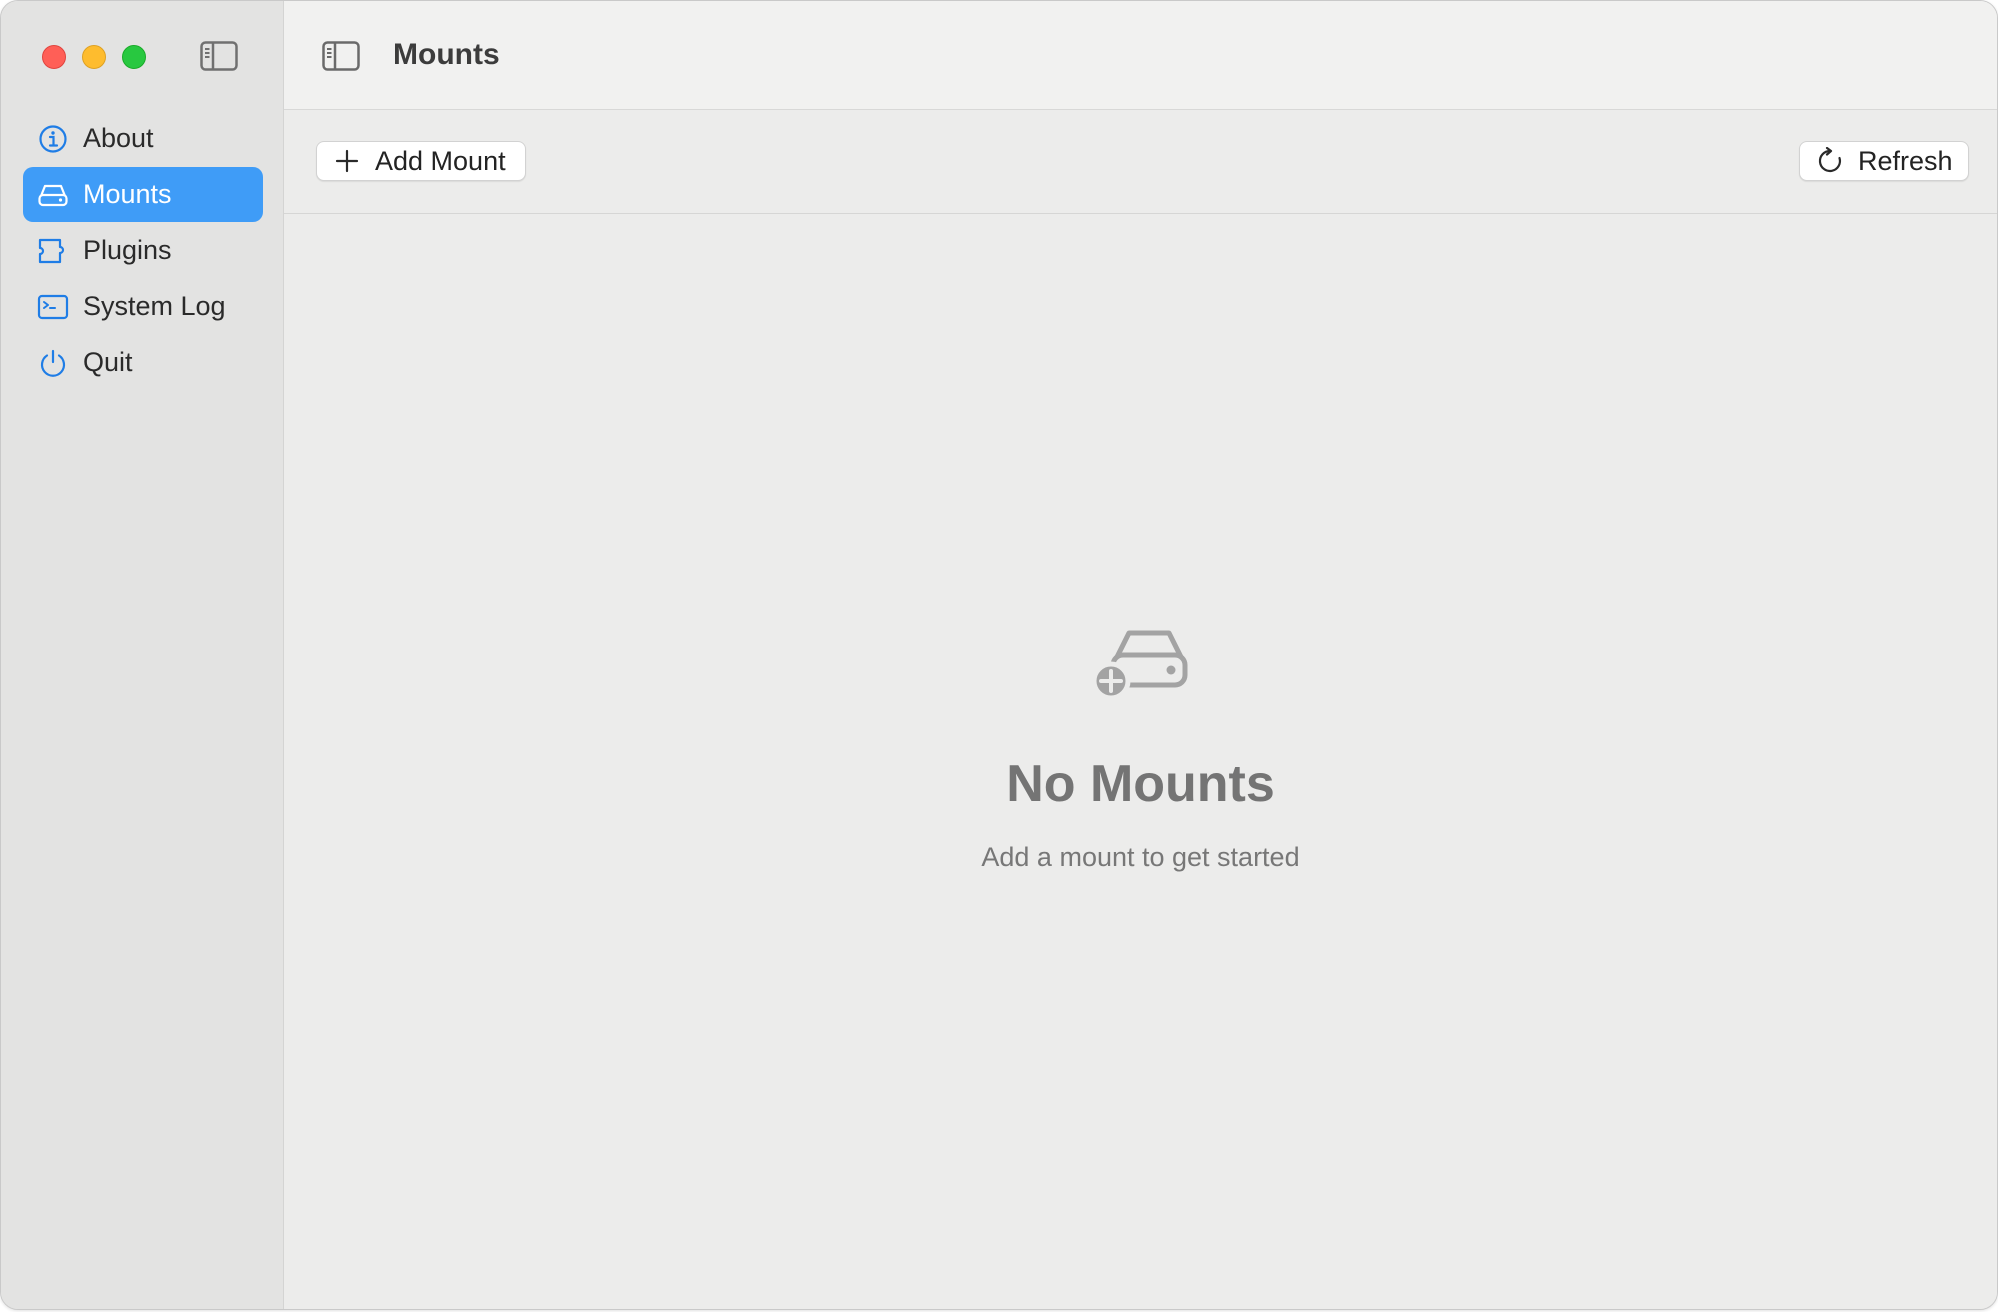 This screenshot has height=1312, width=1998. I want to click on refresh-button: Refresh, so click(1884, 161).